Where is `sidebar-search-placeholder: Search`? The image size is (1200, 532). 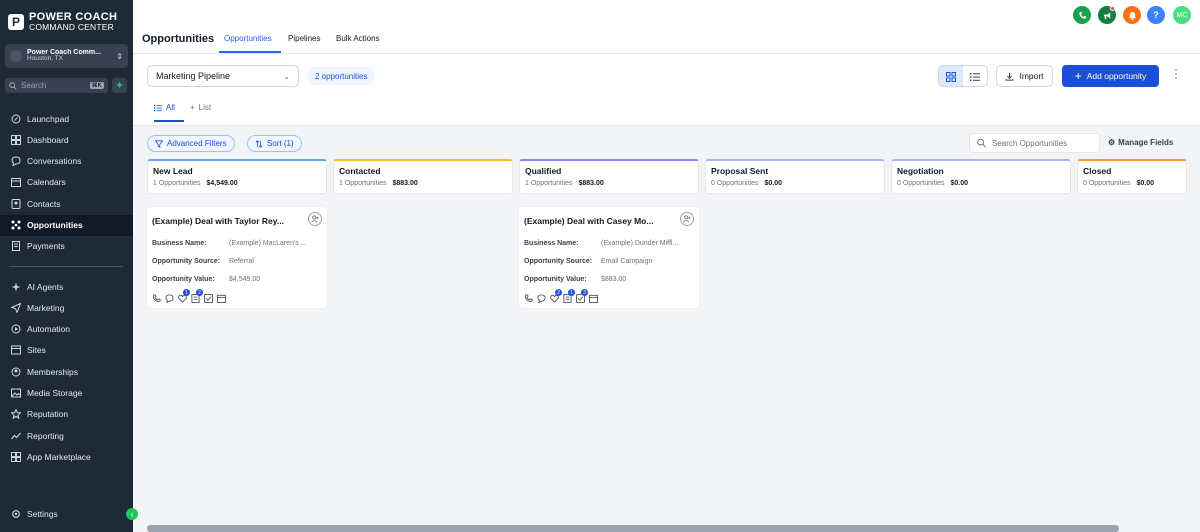
sidebar-search-placeholder: Search is located at coordinates (34, 85).